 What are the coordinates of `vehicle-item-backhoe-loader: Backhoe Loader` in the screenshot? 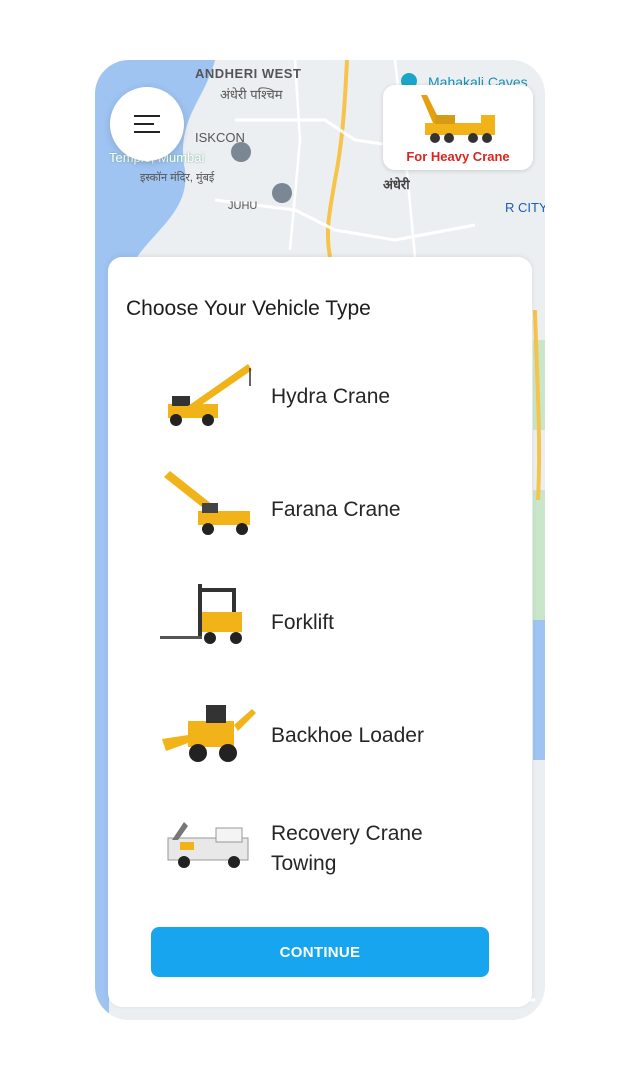 It's located at (328, 736).